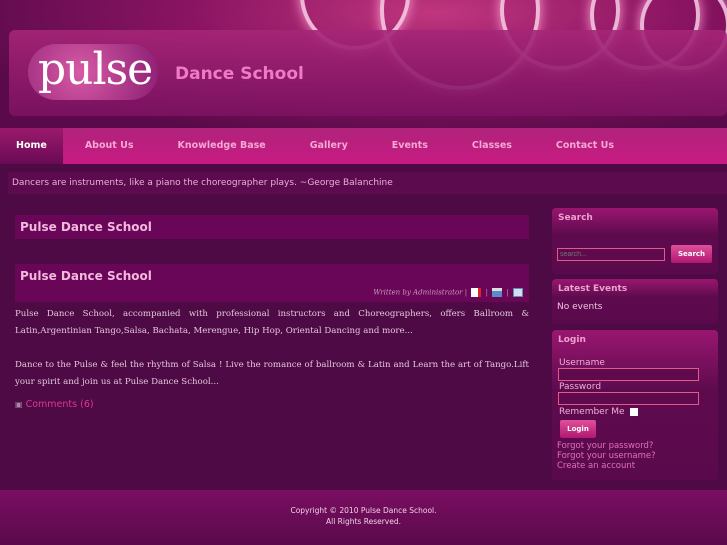 The height and width of the screenshot is (545, 727). Describe the element at coordinates (628, 374) in the screenshot. I see `username-input` at that location.